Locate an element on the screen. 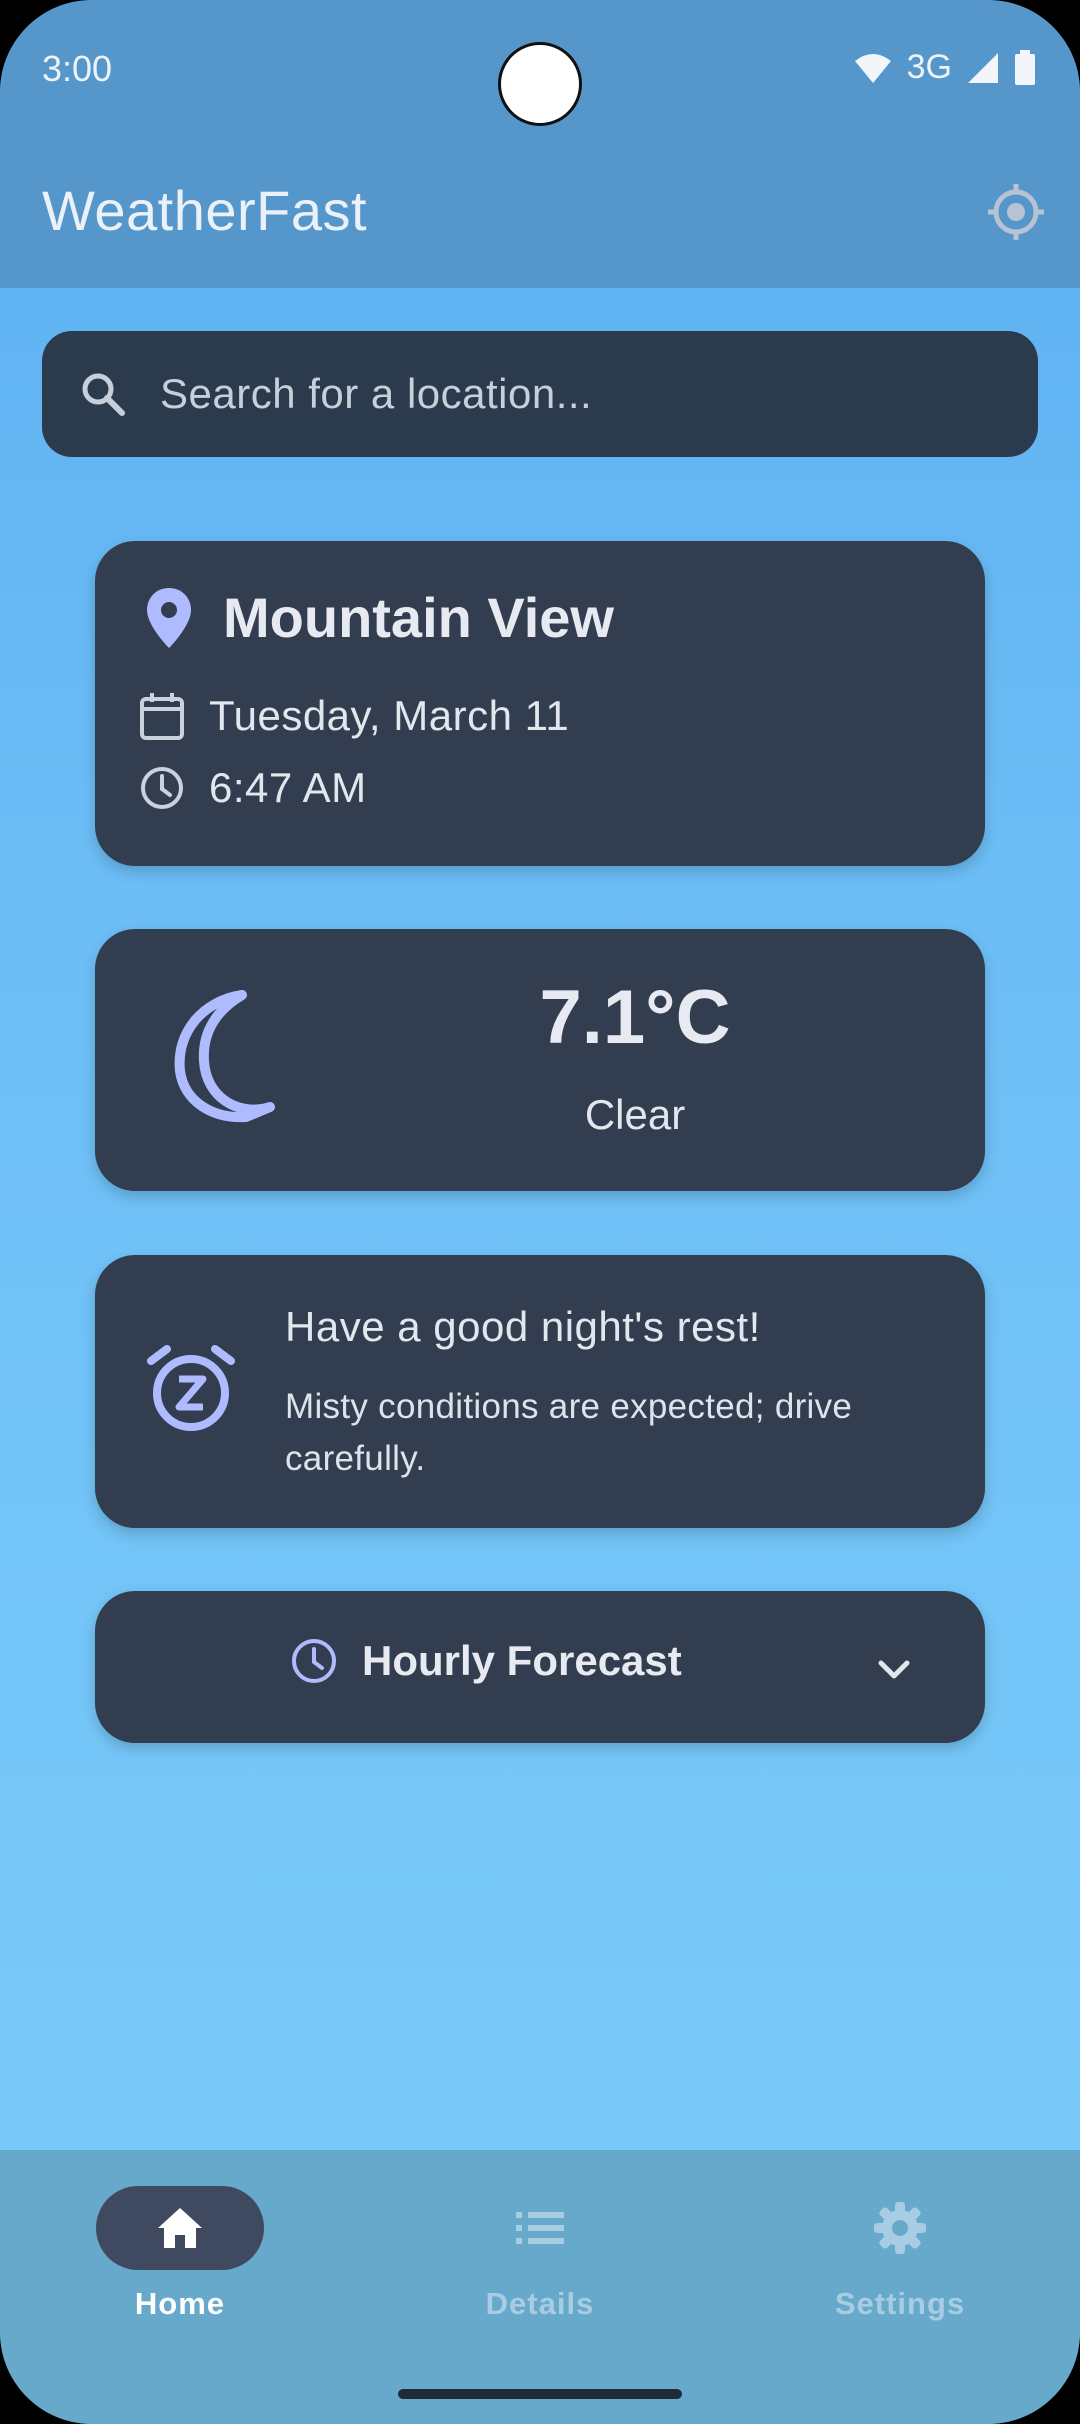 This screenshot has height=2424, width=1080. camera-cutout is located at coordinates (540, 84).